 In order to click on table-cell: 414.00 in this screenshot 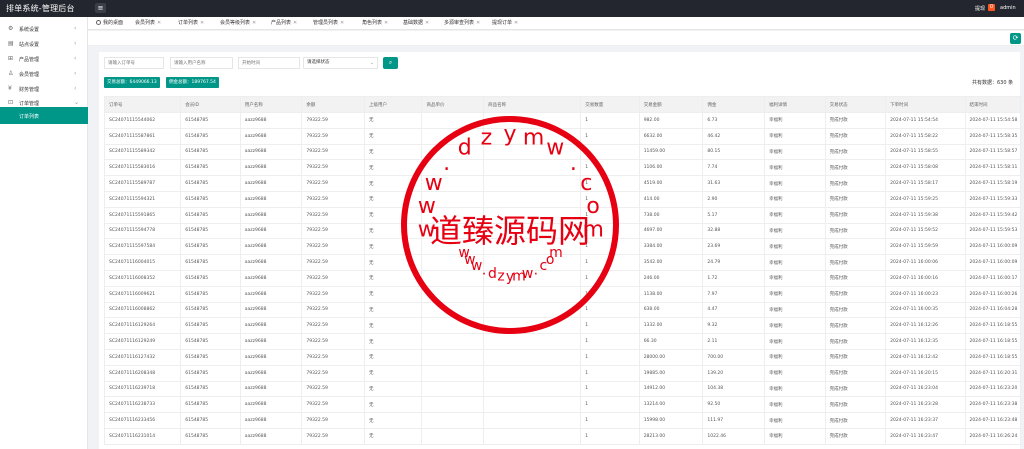, I will do `click(671, 199)`.